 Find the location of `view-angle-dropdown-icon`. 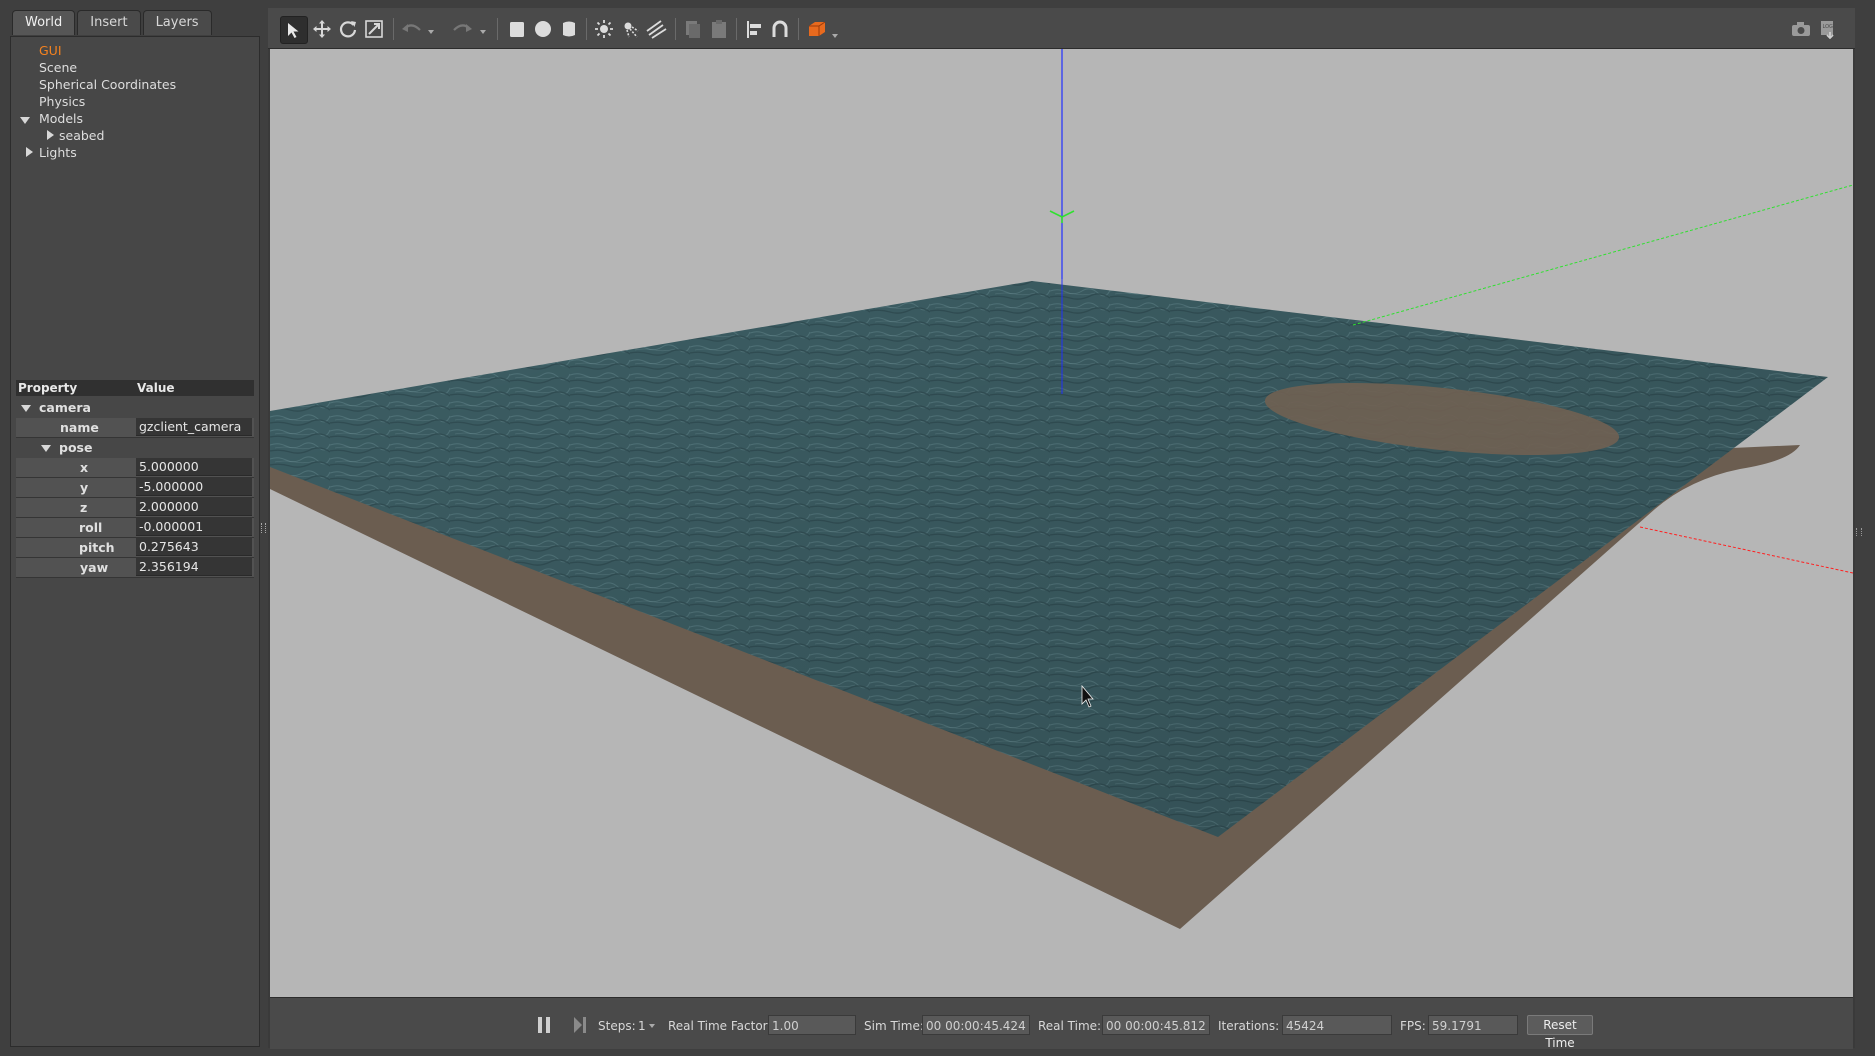

view-angle-dropdown-icon is located at coordinates (835, 36).